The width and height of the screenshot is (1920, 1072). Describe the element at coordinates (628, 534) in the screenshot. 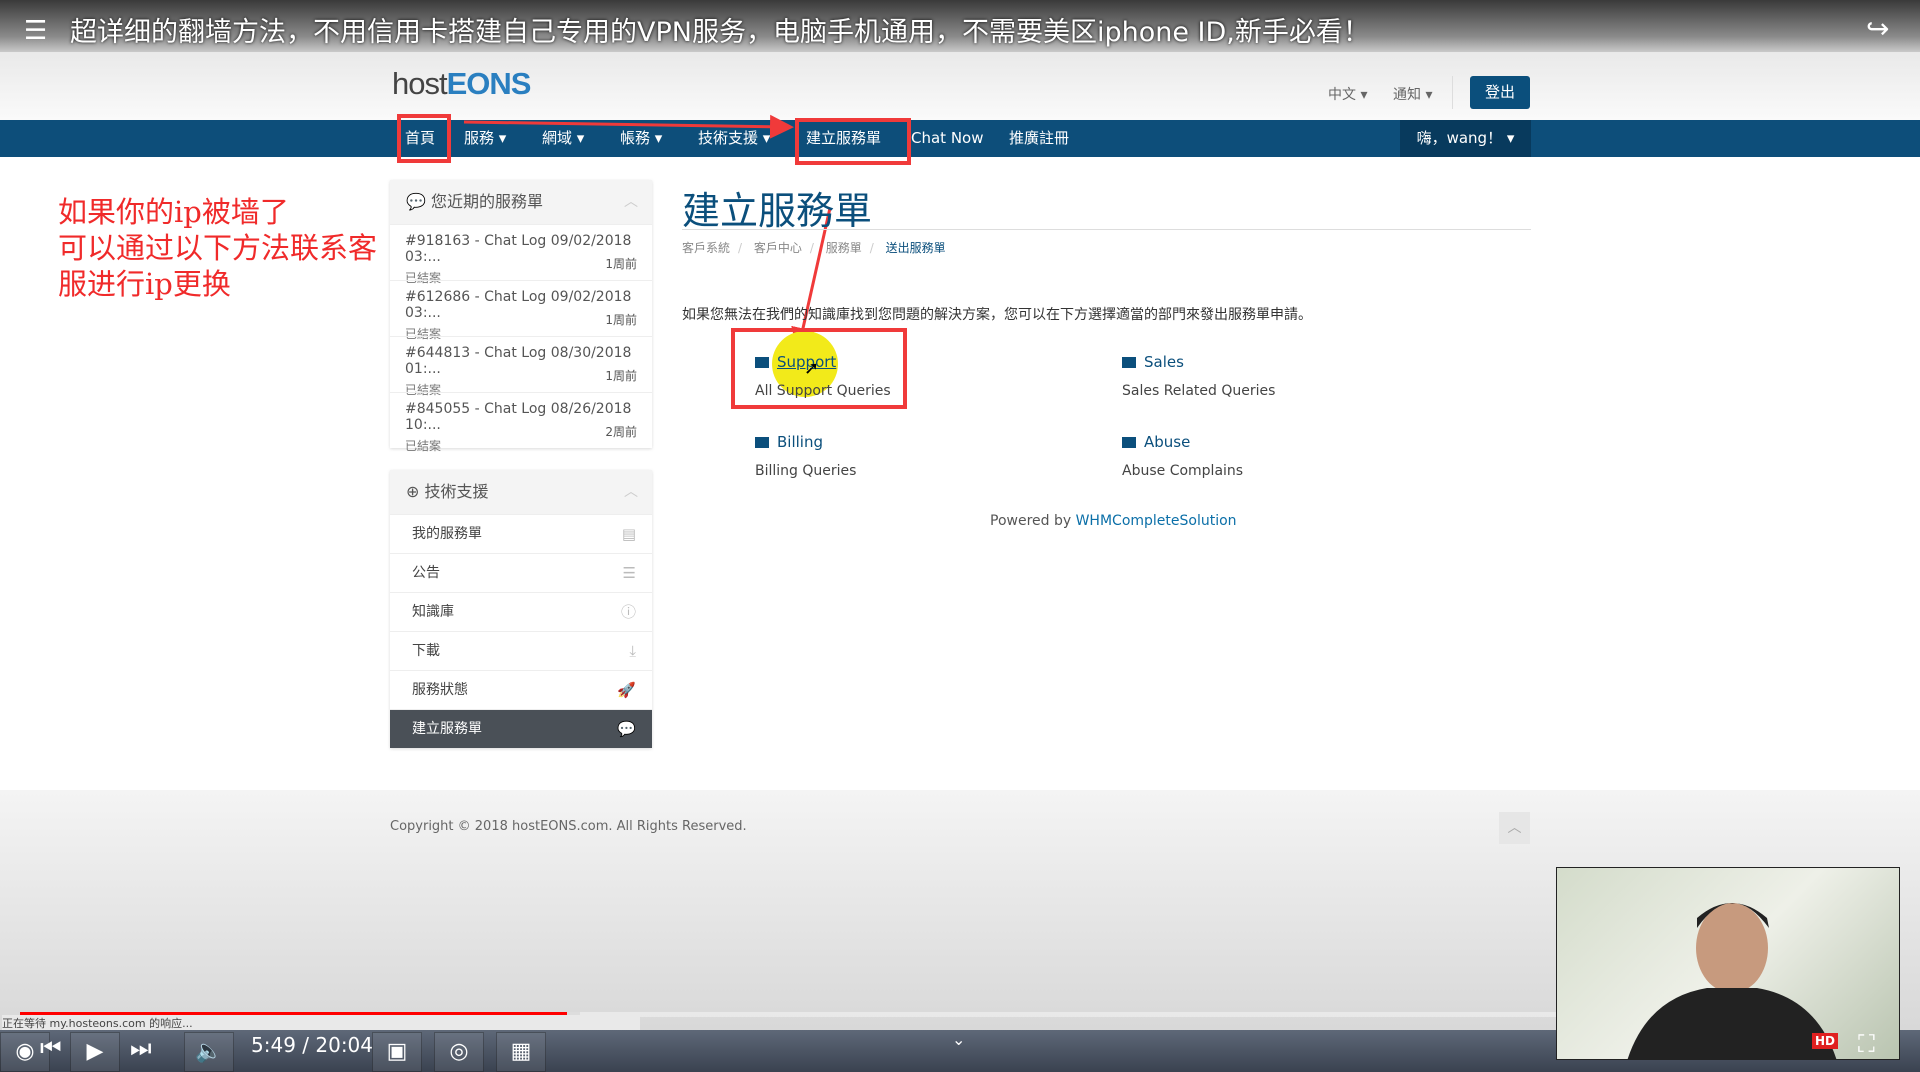

I see `ticket-icon: ▤` at that location.